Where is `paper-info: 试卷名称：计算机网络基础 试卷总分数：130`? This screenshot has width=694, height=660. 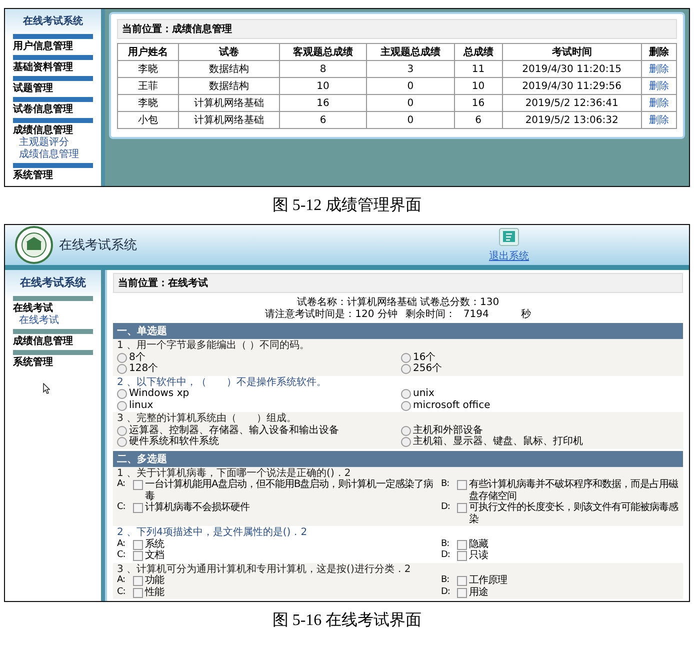 paper-info: 试卷名称：计算机网络基础 试卷总分数：130 is located at coordinates (398, 302).